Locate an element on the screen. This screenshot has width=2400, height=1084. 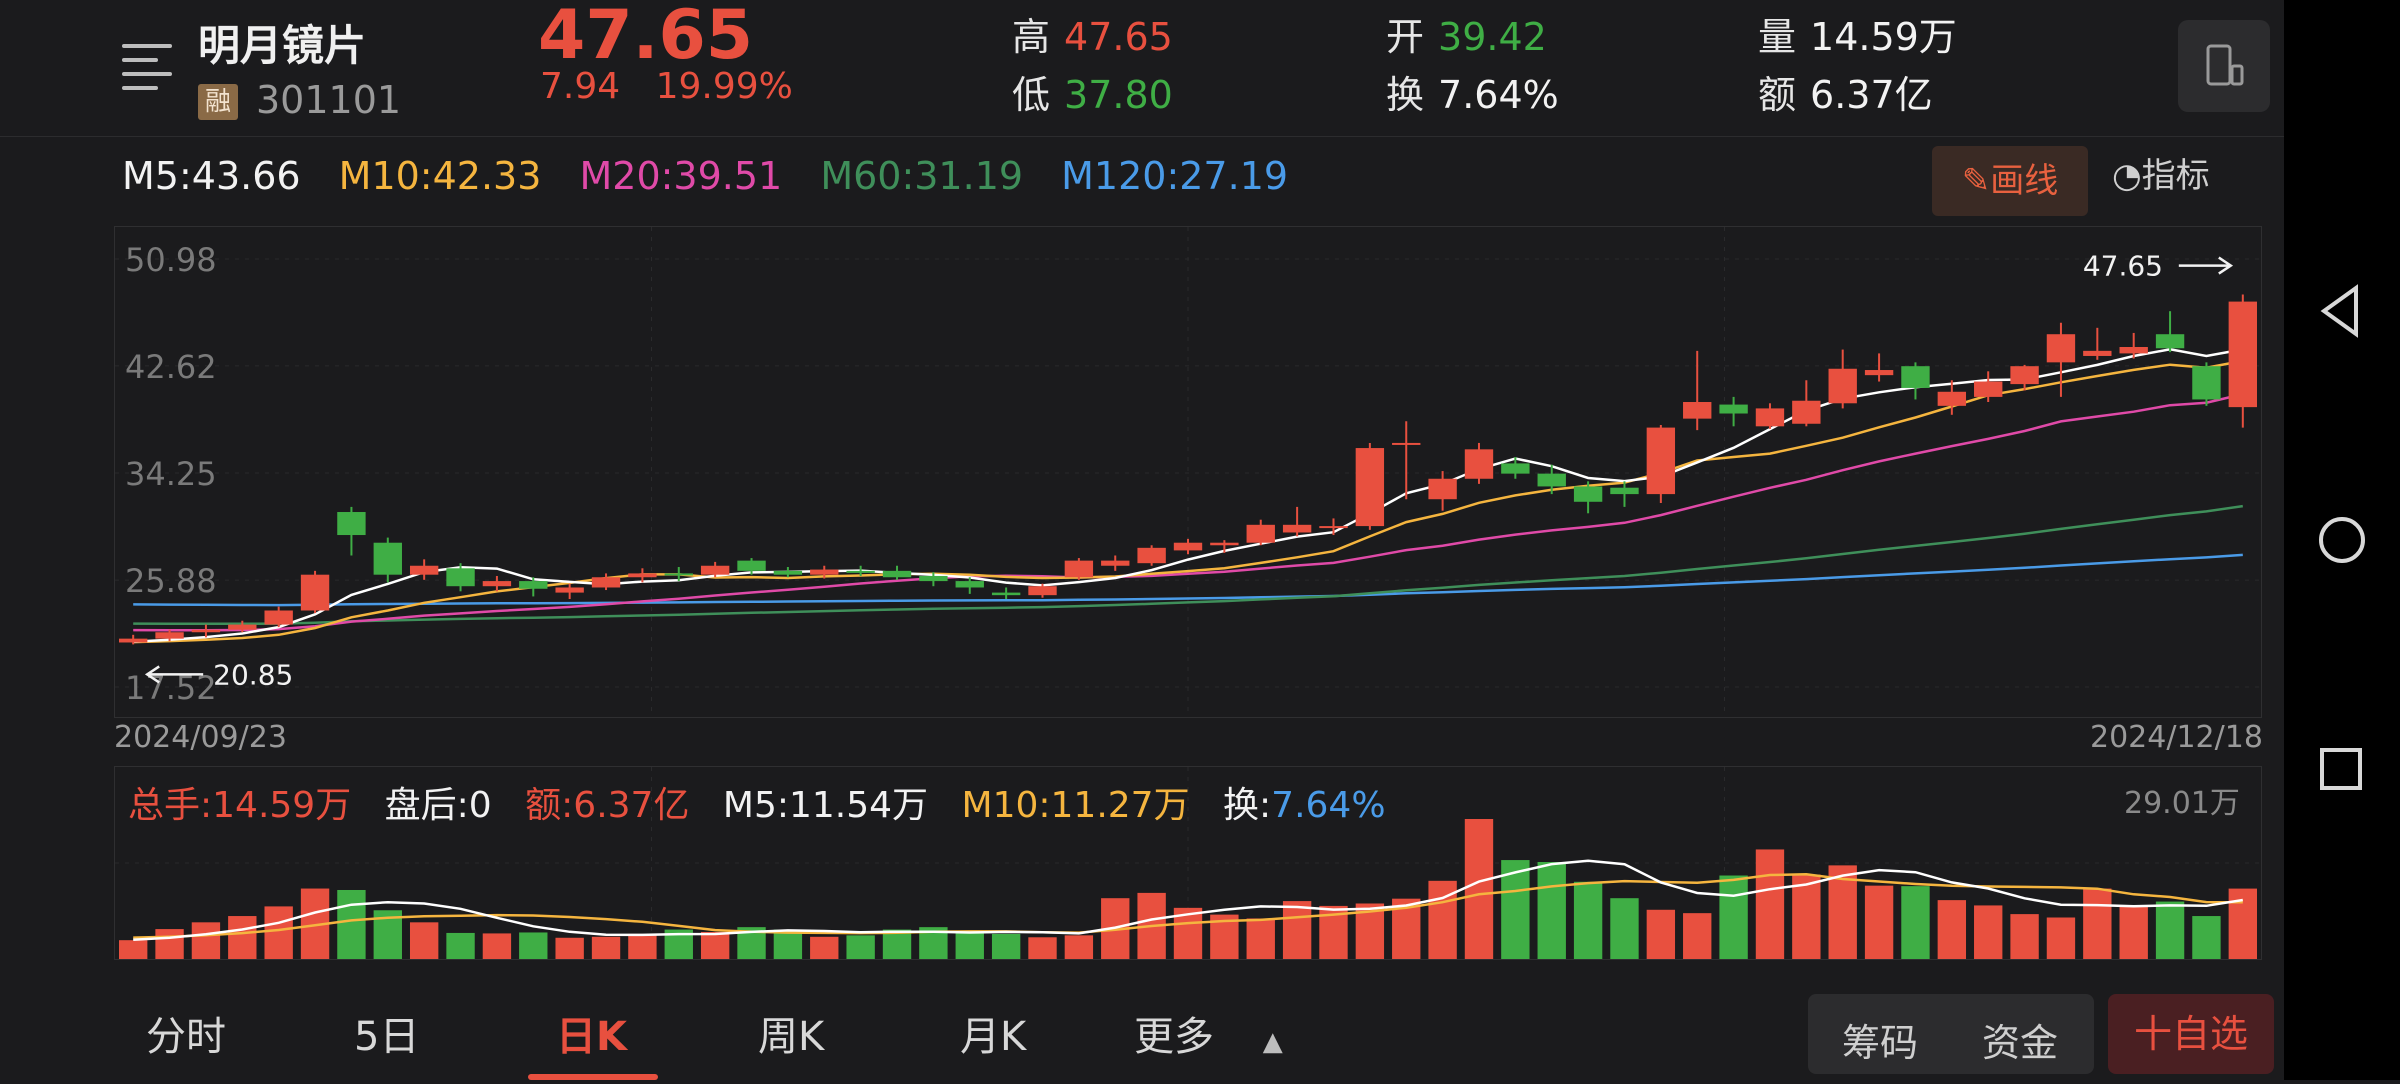
landscape-toggle-button is located at coordinates (2224, 66).